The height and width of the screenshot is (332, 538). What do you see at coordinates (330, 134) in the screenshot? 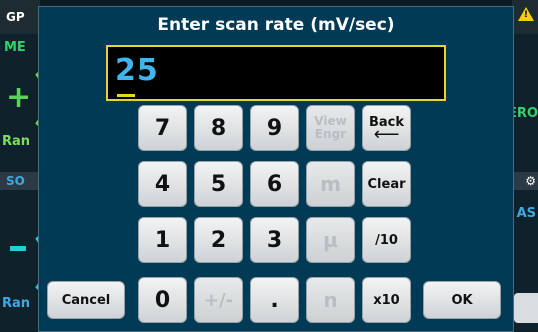
I see `view-engr-line2: Engr` at bounding box center [330, 134].